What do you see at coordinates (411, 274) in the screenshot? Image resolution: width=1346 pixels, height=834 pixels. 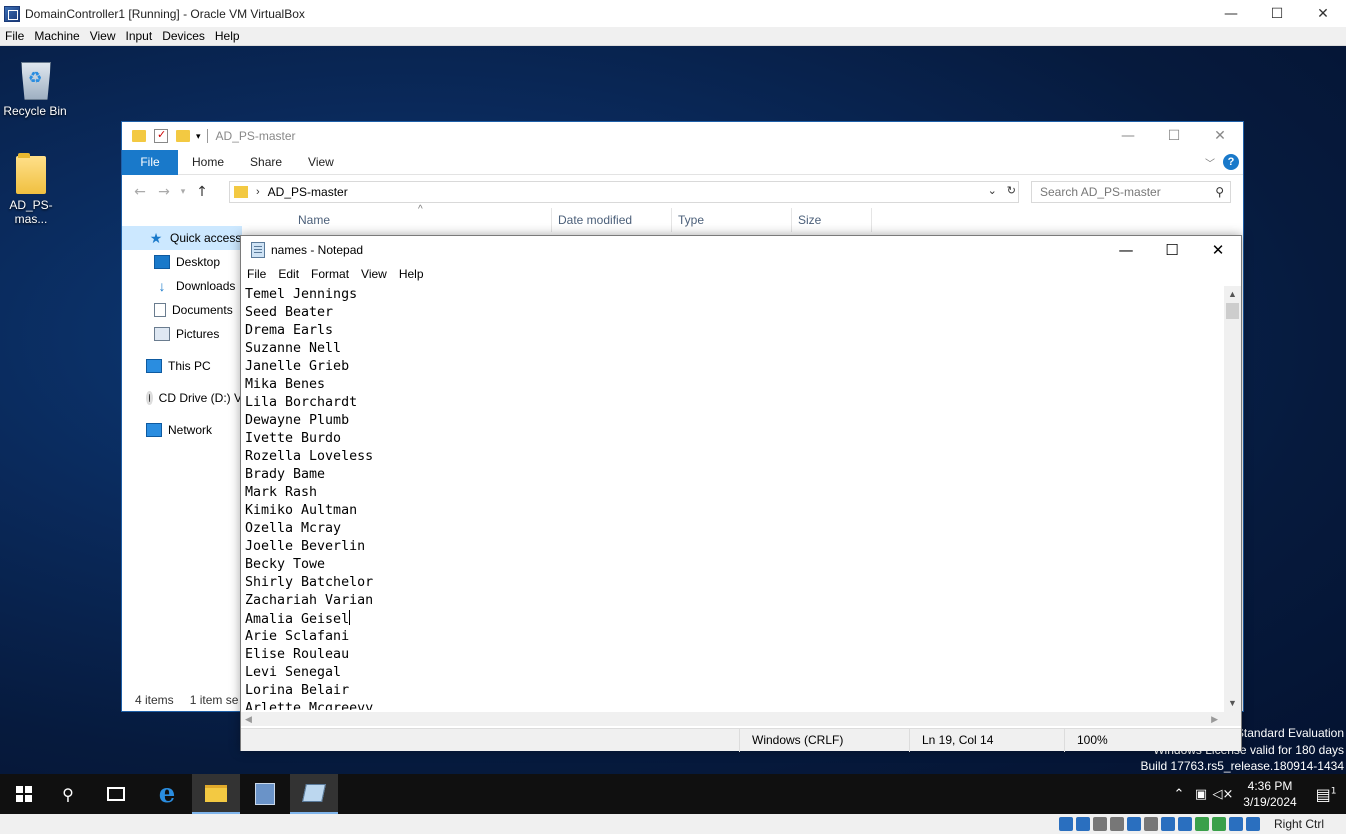 I see `notepad-menu-help: Help` at bounding box center [411, 274].